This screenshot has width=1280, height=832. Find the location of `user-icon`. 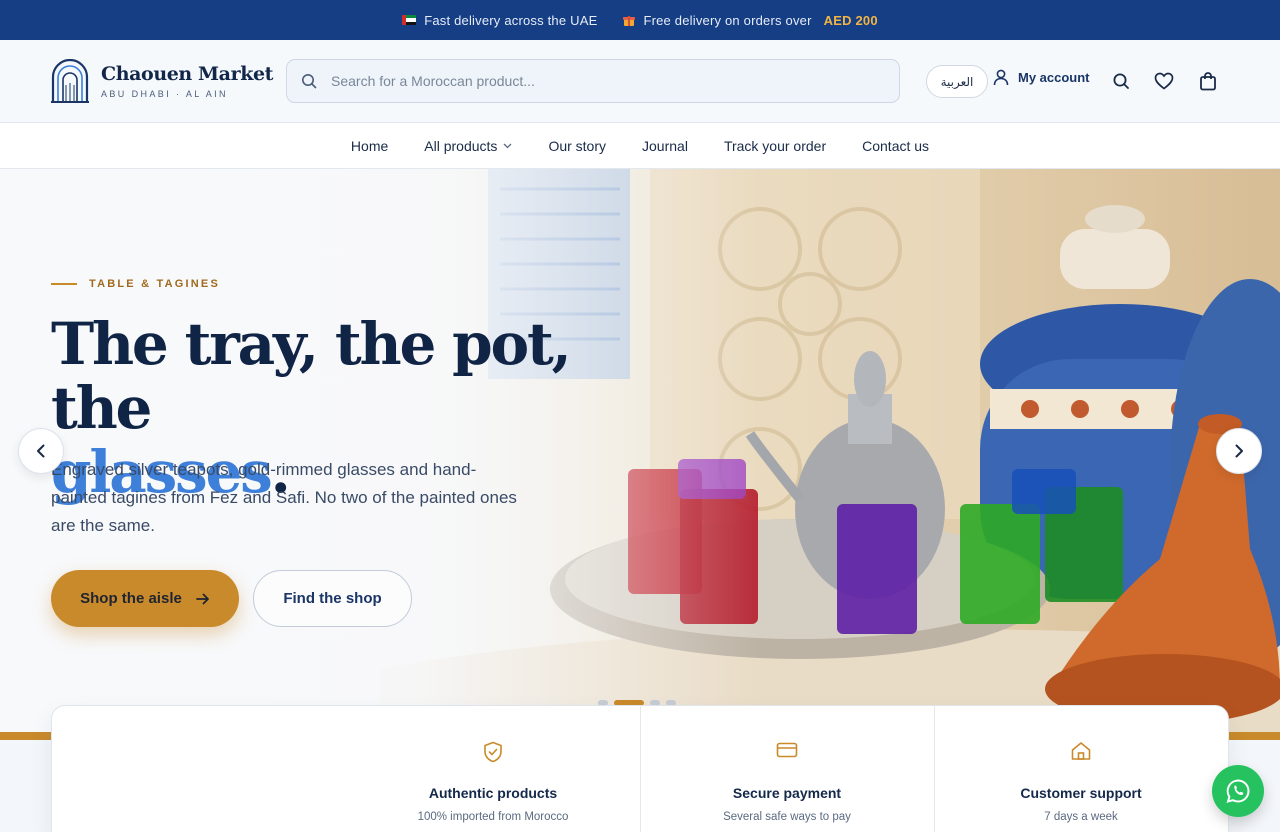

user-icon is located at coordinates (1001, 77).